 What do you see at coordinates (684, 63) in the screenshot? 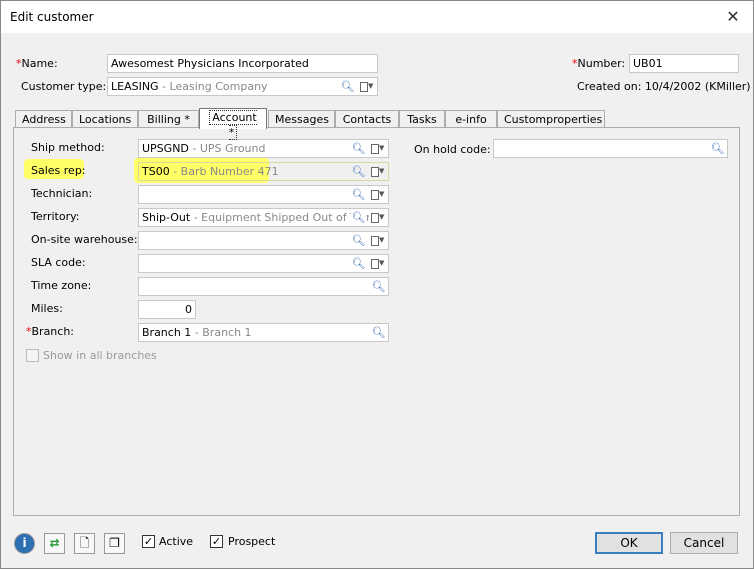
I see `number-field: UB01` at bounding box center [684, 63].